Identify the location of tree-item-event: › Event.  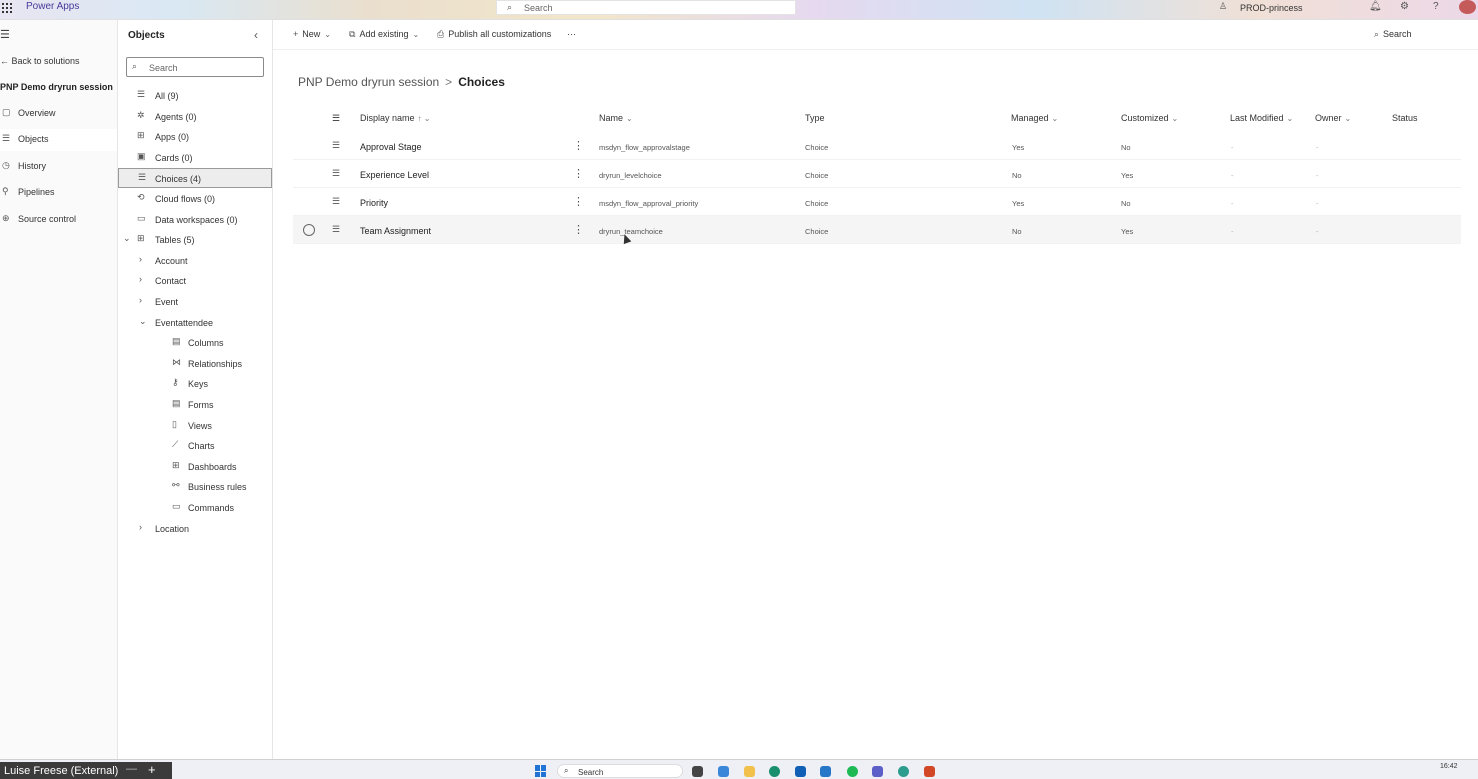
(202, 302).